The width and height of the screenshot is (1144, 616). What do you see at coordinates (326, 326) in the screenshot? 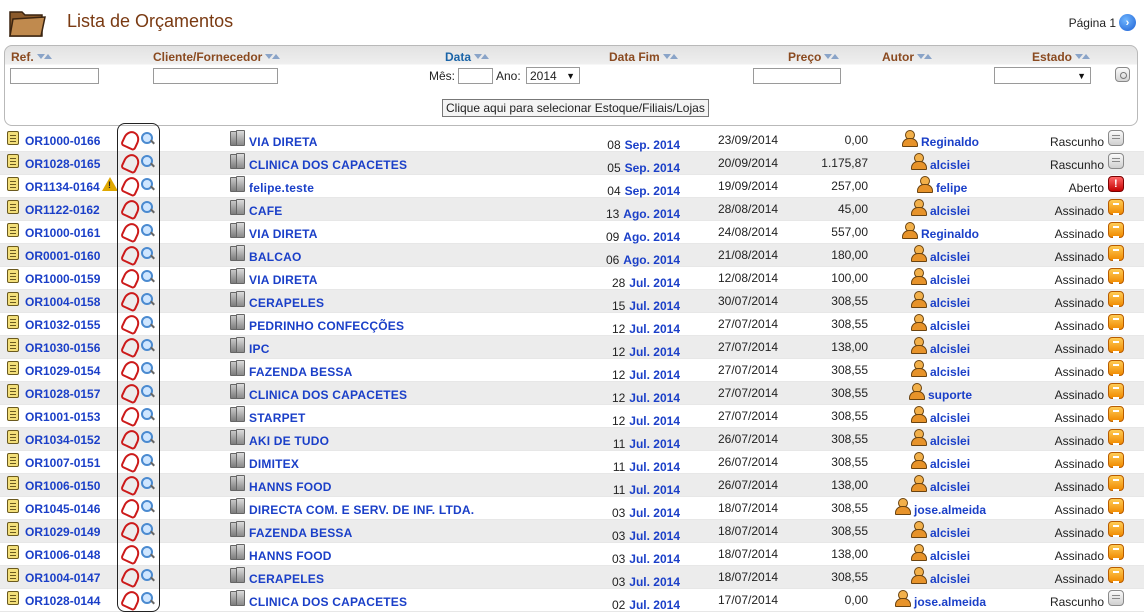
I see `client-link: PEDRINHO CONFECÇÕES` at bounding box center [326, 326].